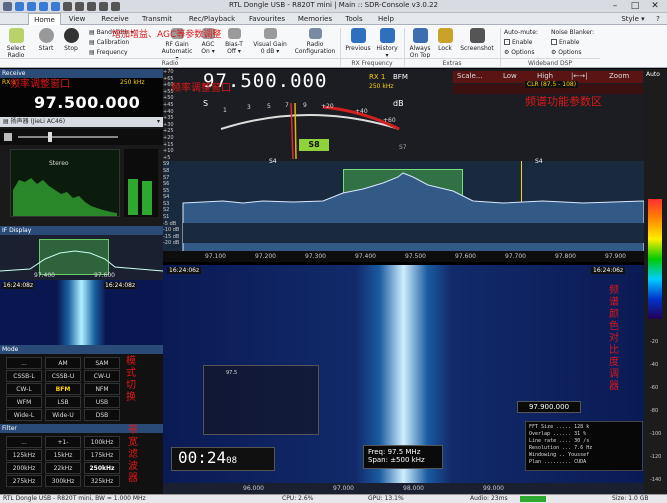 Image resolution: width=667 pixels, height=503 pixels. I want to click on annotation-ribbon: 增加增益、AGC等参数调整, so click(167, 35).